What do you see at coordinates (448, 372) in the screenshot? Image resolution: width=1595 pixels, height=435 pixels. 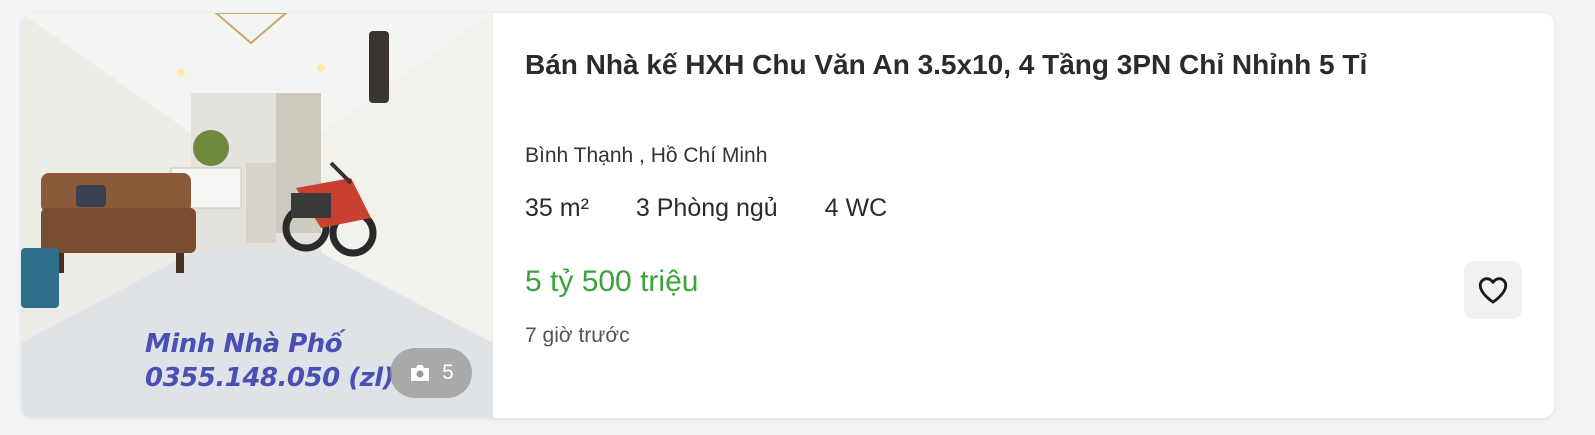 I see `photo-count-value: 5` at bounding box center [448, 372].